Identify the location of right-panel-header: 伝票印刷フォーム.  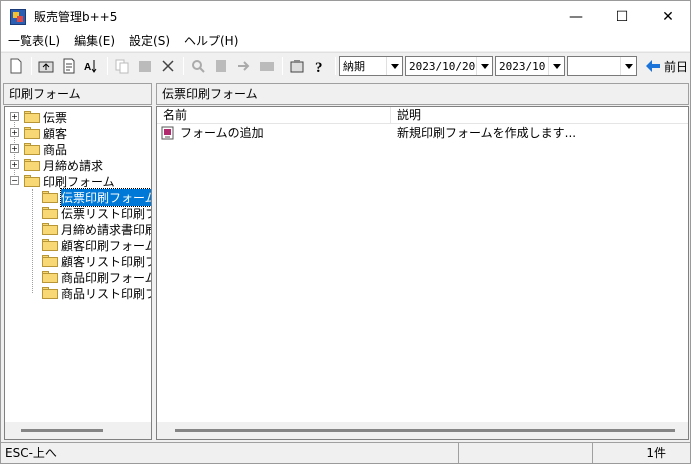
(422, 94).